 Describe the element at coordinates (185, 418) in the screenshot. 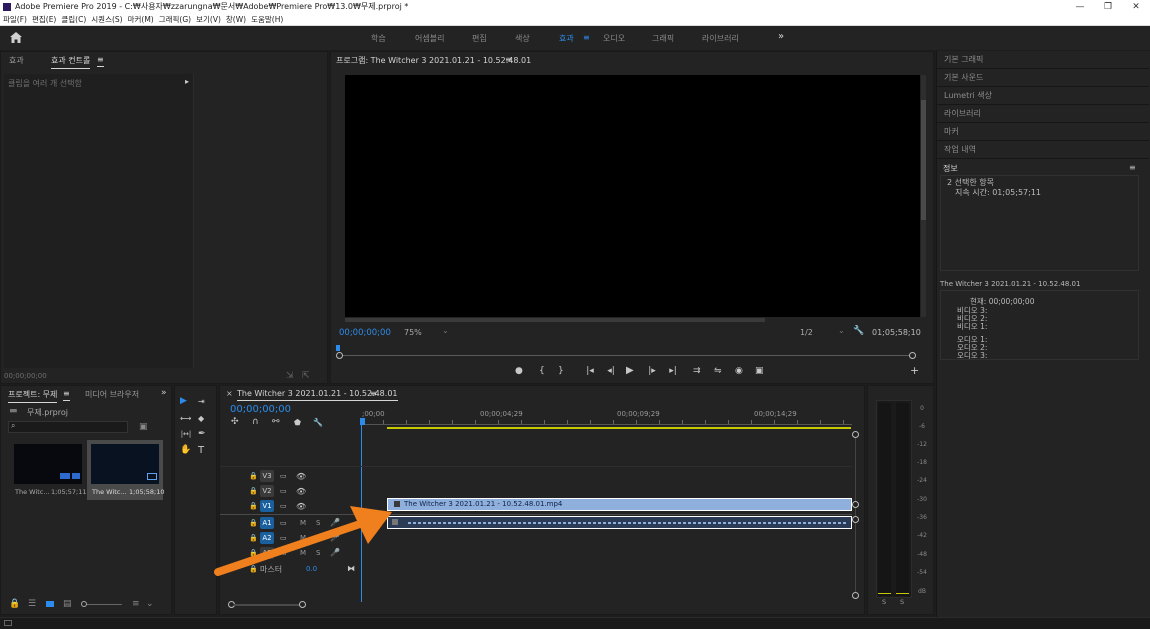

I see `ripple-edit-tool-icon: ⟷` at that location.